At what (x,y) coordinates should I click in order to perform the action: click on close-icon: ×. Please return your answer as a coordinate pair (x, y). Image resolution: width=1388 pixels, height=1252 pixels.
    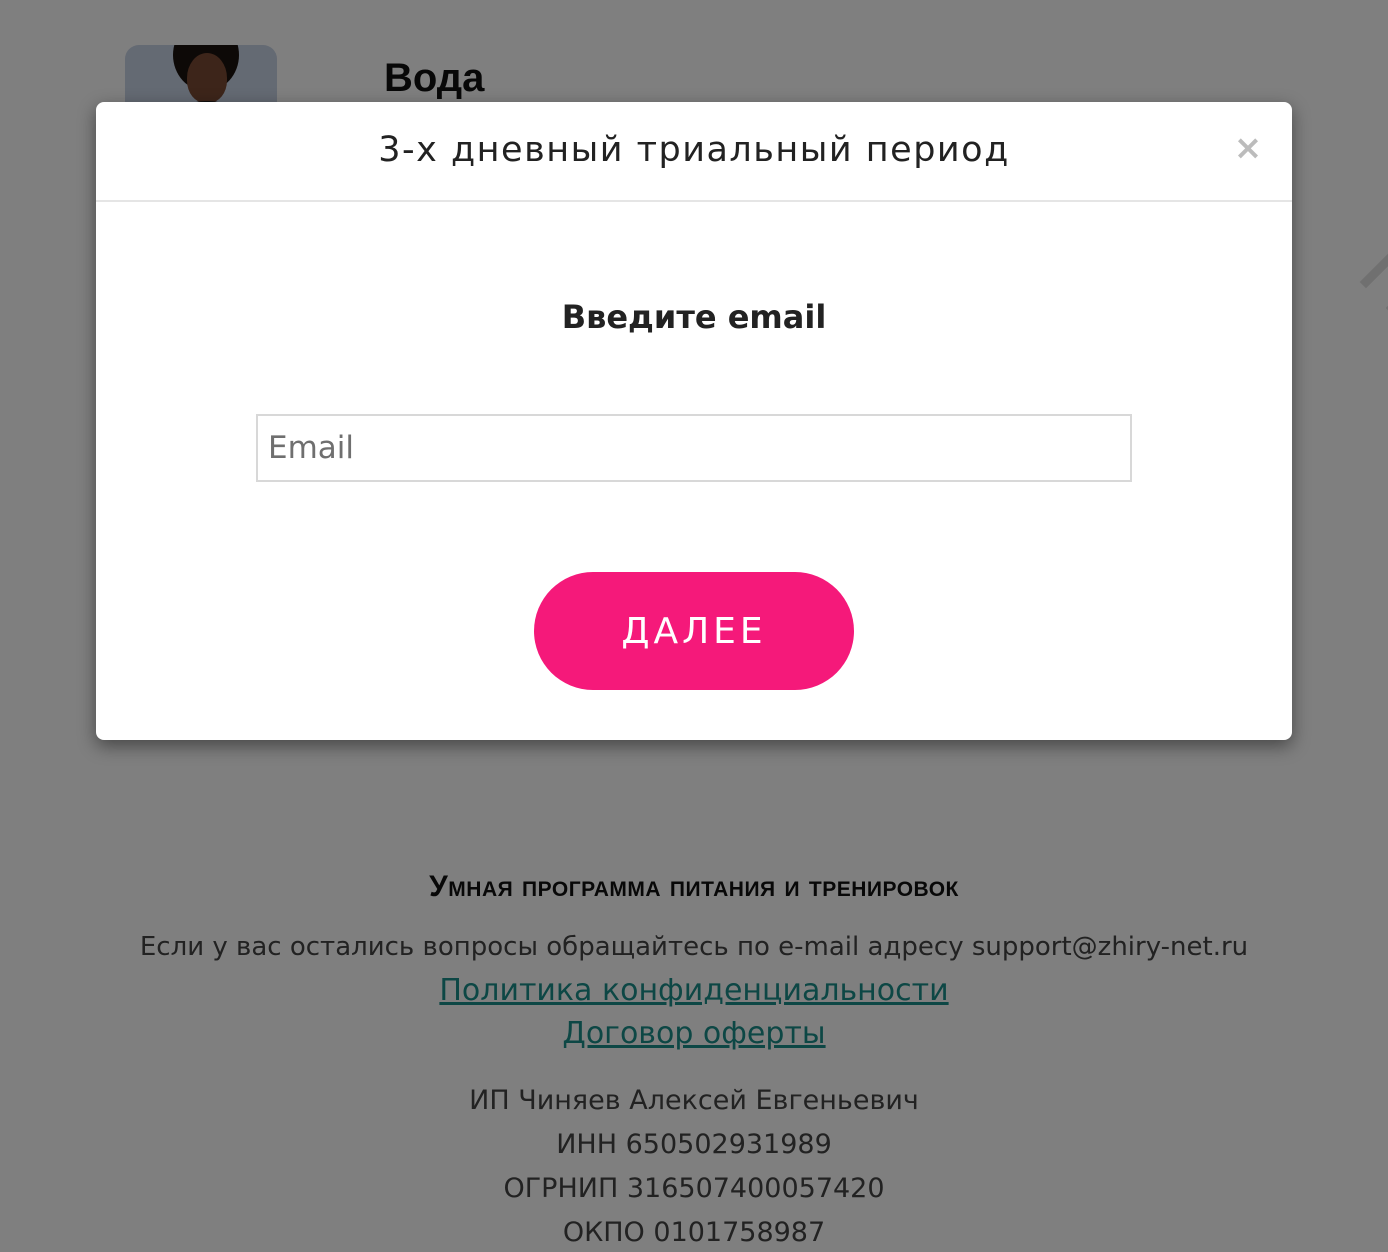
    Looking at the image, I should click on (1248, 148).